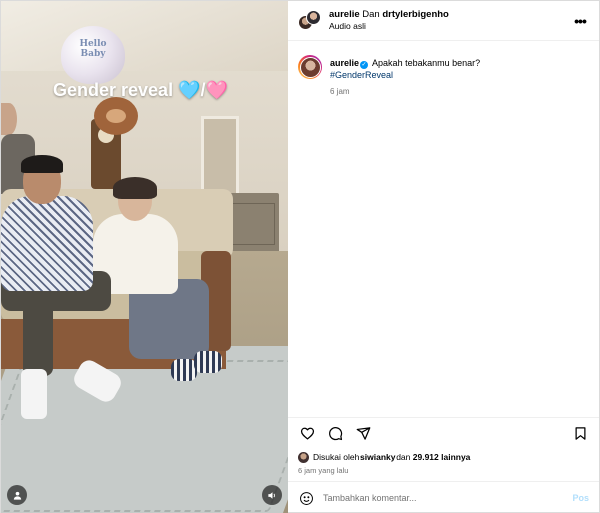 This screenshot has width=600, height=513. What do you see at coordinates (448, 498) in the screenshot?
I see `comment-input` at bounding box center [448, 498].